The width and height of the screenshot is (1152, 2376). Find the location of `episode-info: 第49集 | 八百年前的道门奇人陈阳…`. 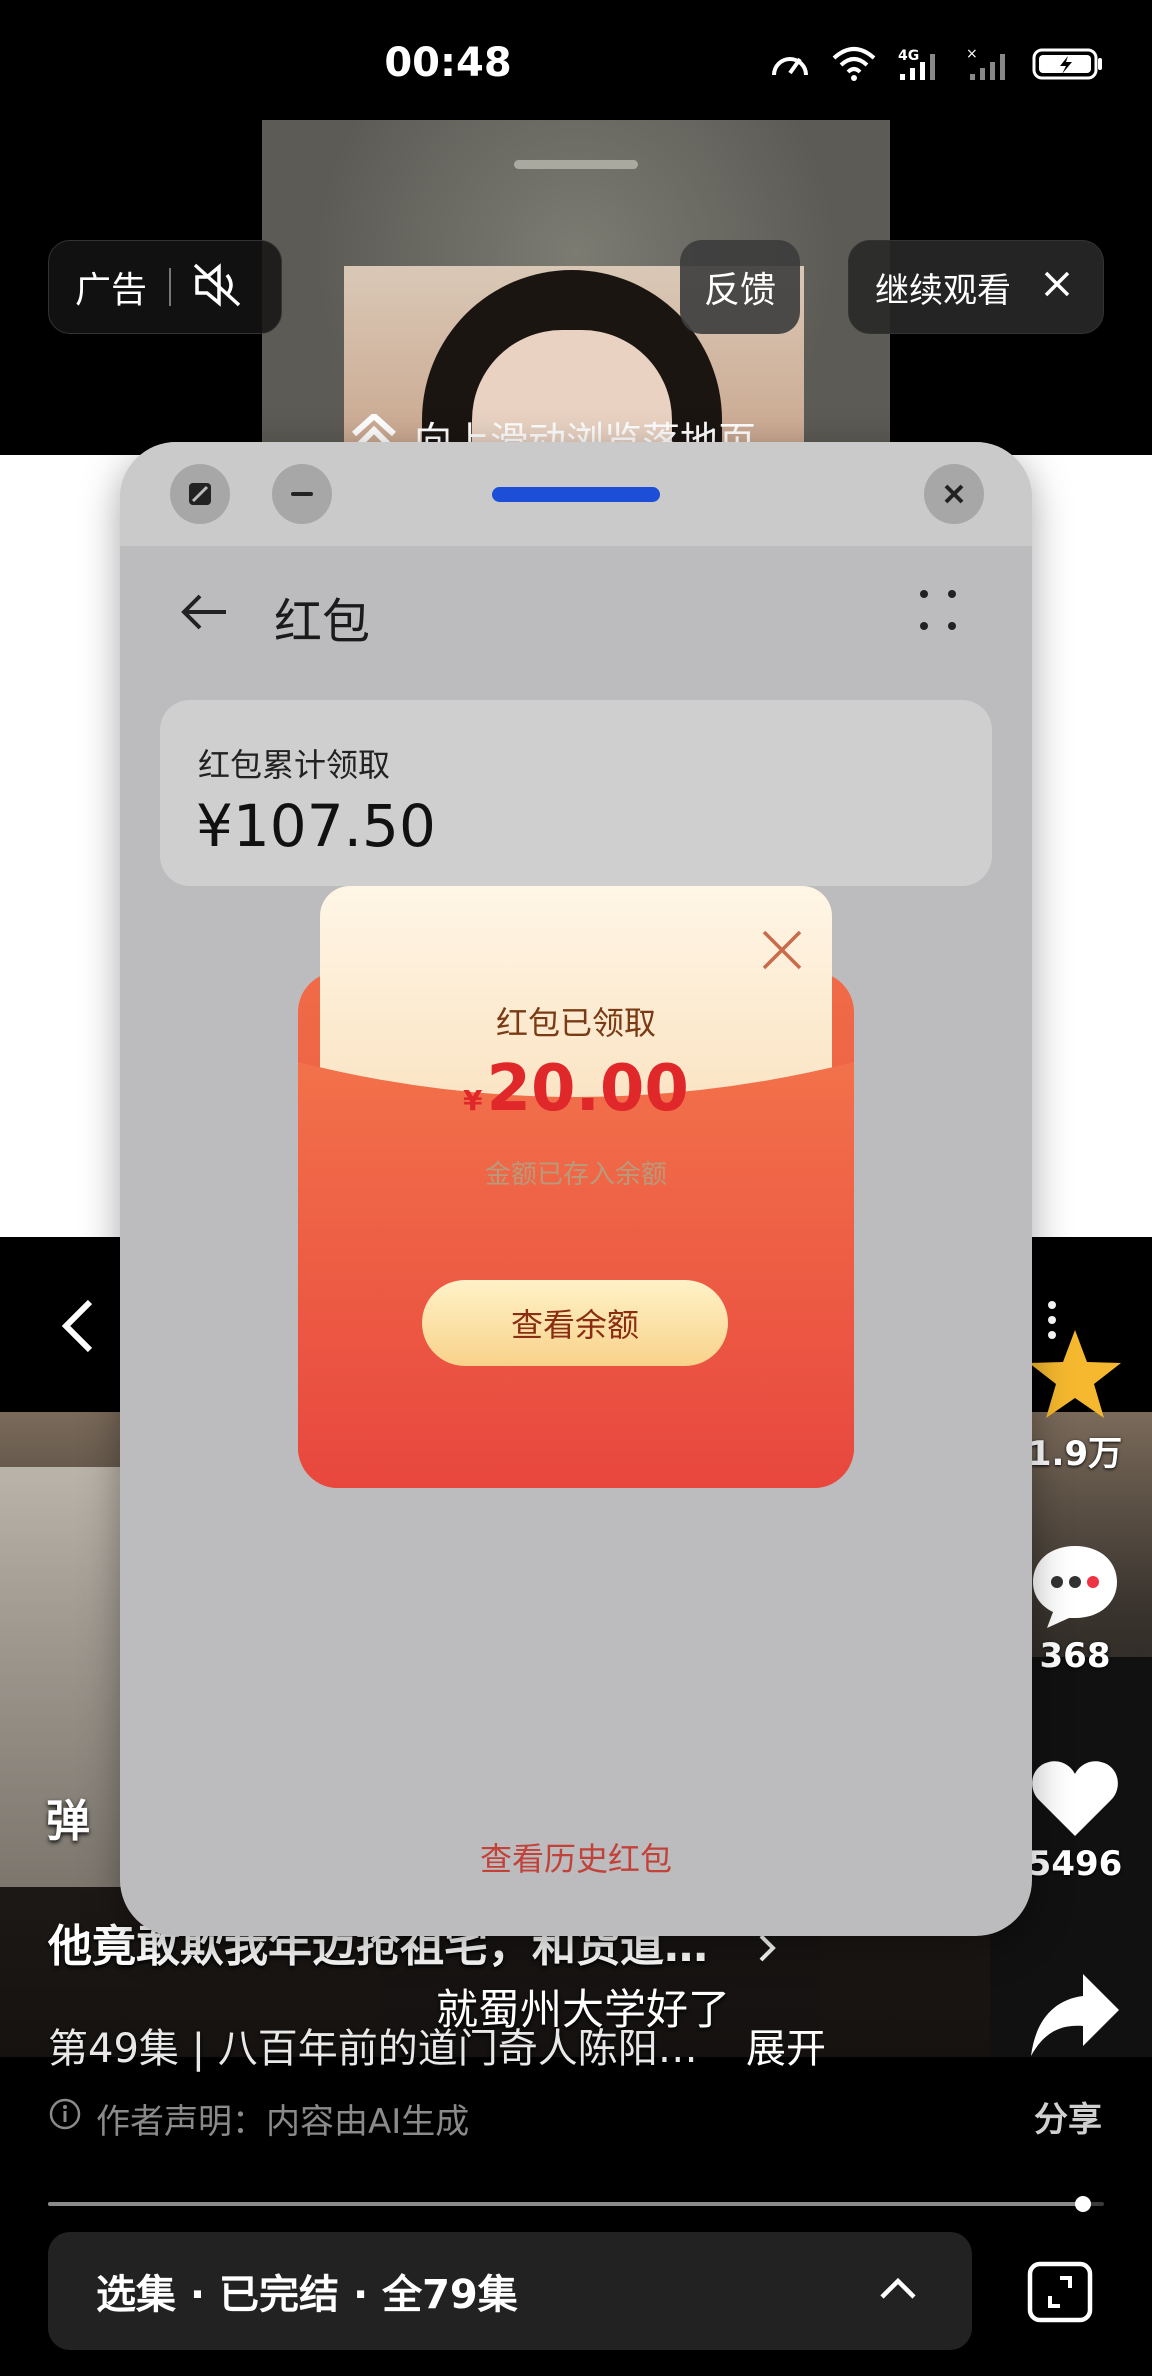

episode-info: 第49集 | 八百年前的道门奇人陈阳… is located at coordinates (373, 2049).